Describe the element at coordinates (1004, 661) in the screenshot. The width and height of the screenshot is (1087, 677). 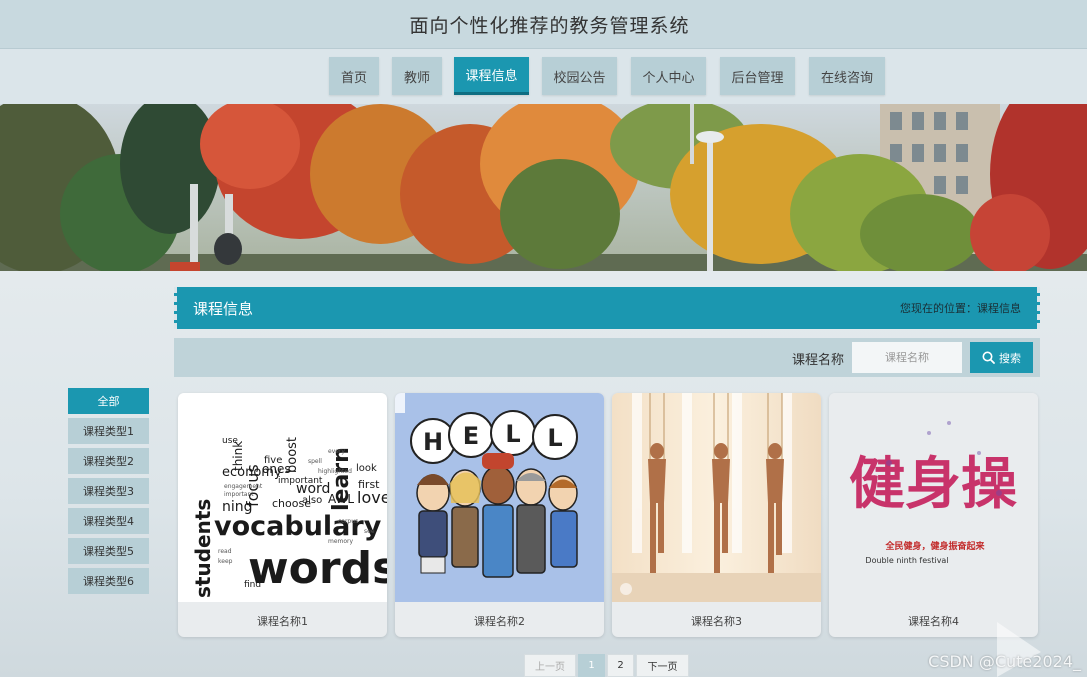
I see `csdn-watermark: CSDN @Cute2024_` at that location.